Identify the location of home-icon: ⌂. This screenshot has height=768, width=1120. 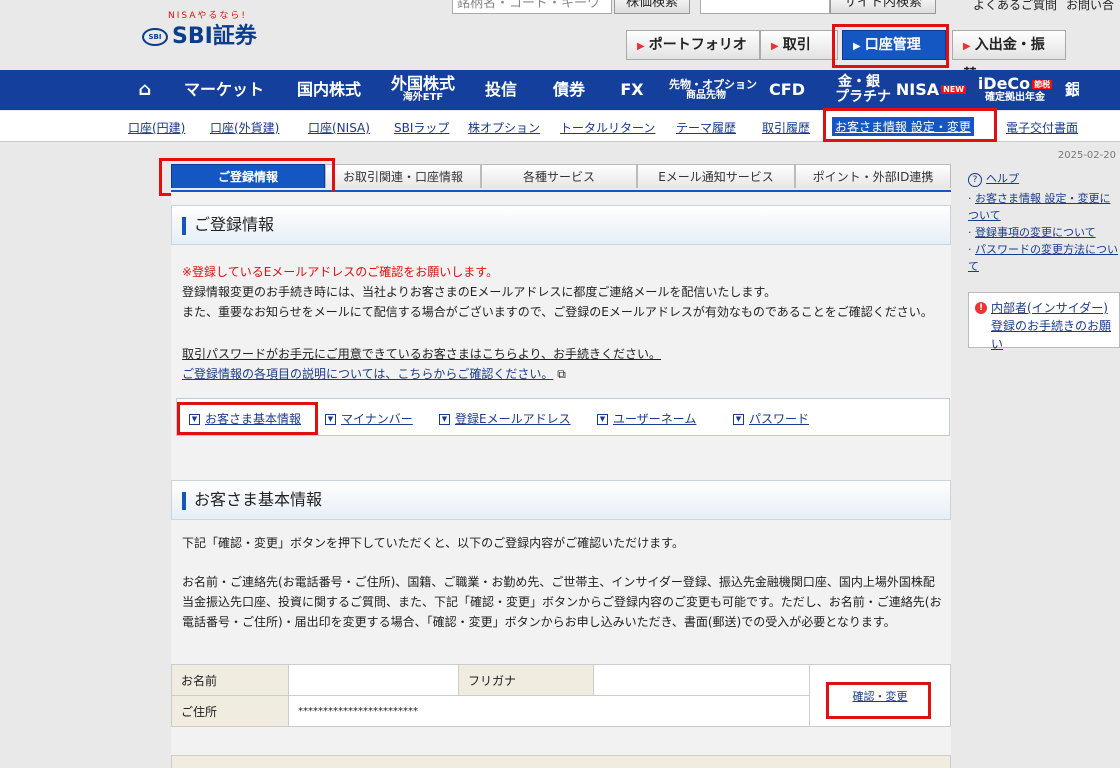
(145, 90).